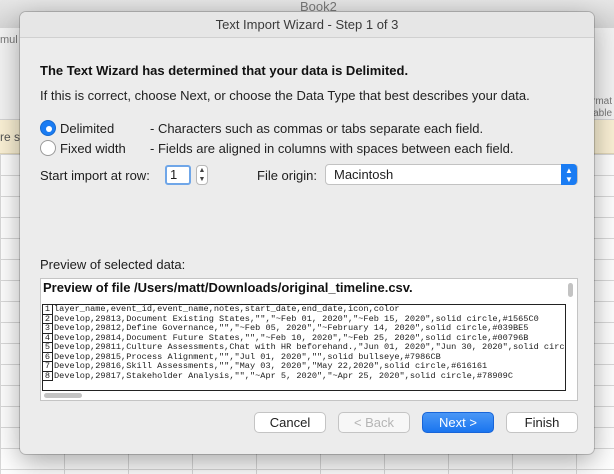 Image resolution: width=614 pixels, height=474 pixels. I want to click on preview-horizontal-scrollbar, so click(63, 395).